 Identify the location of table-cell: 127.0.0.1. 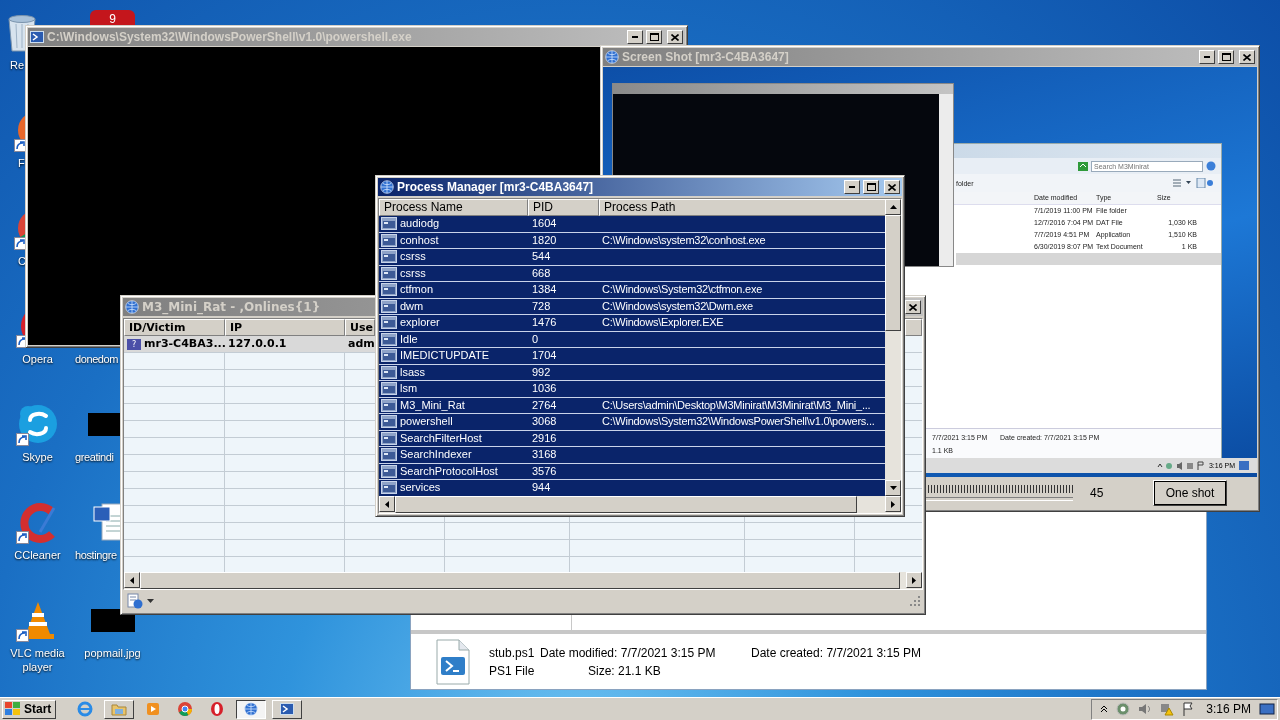
(285, 344).